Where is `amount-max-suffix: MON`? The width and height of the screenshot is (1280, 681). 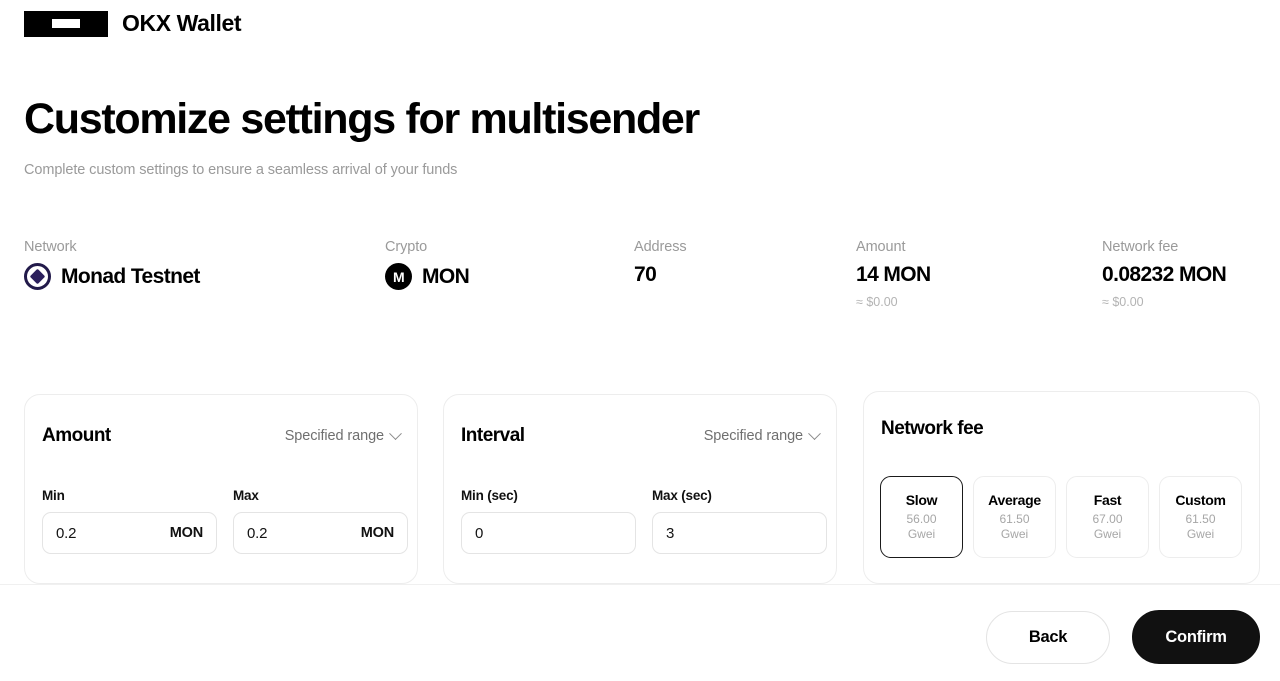
amount-max-suffix: MON is located at coordinates (377, 533).